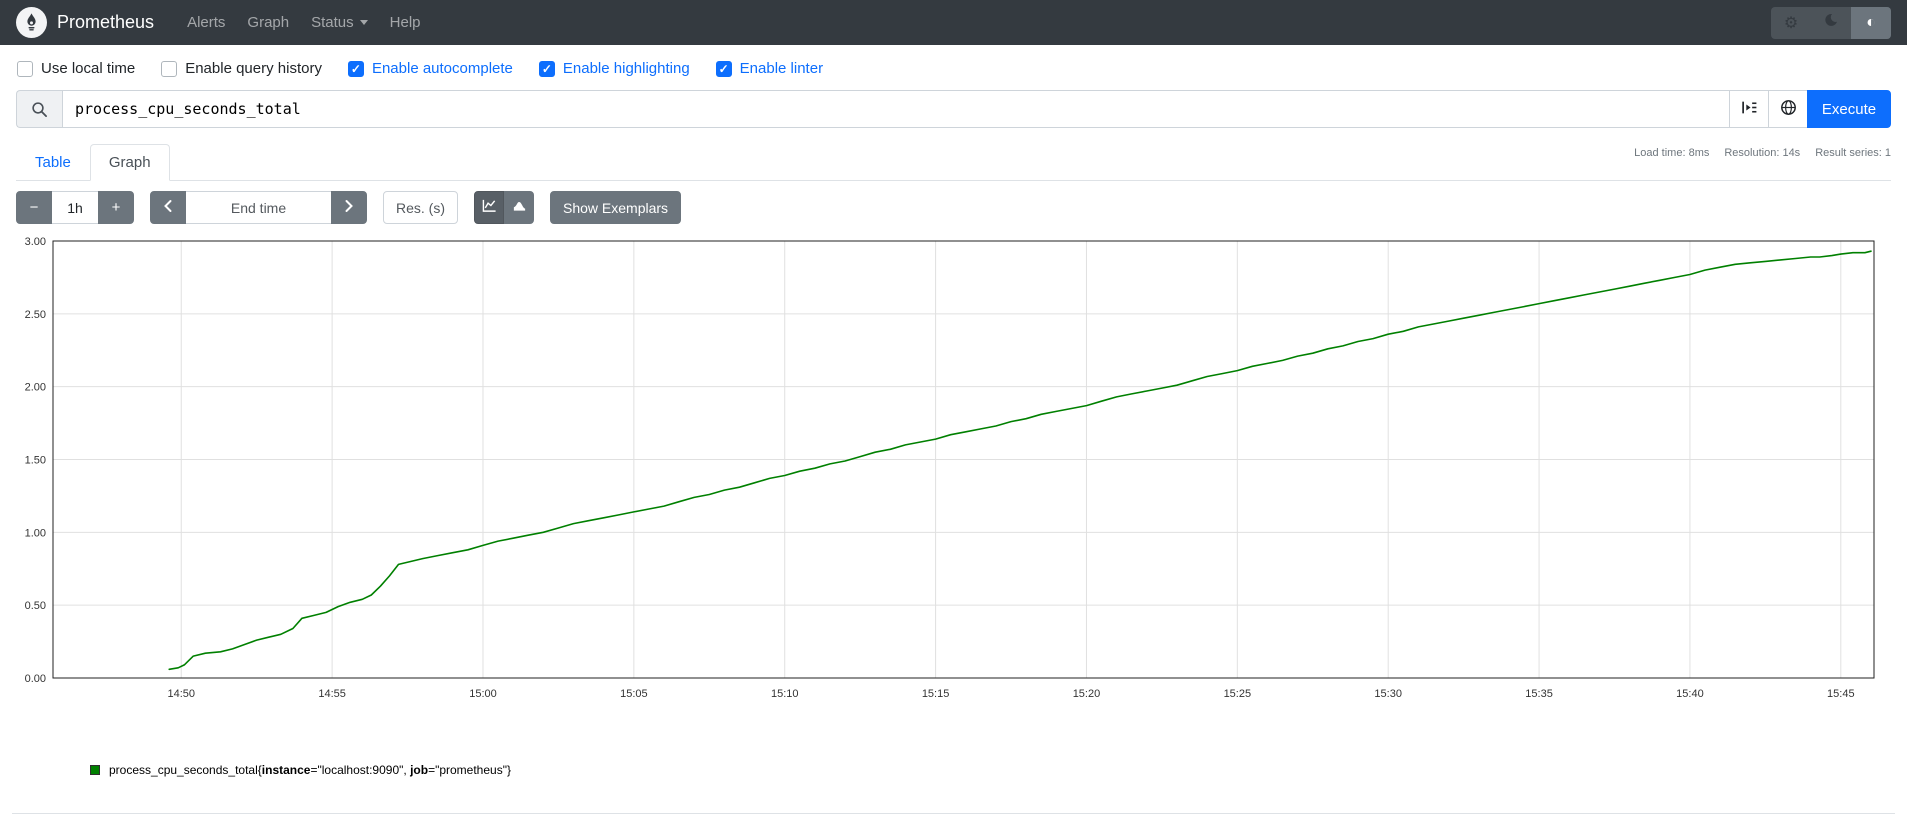 This screenshot has height=838, width=1907. I want to click on metrics-explorer-button, so click(1748, 109).